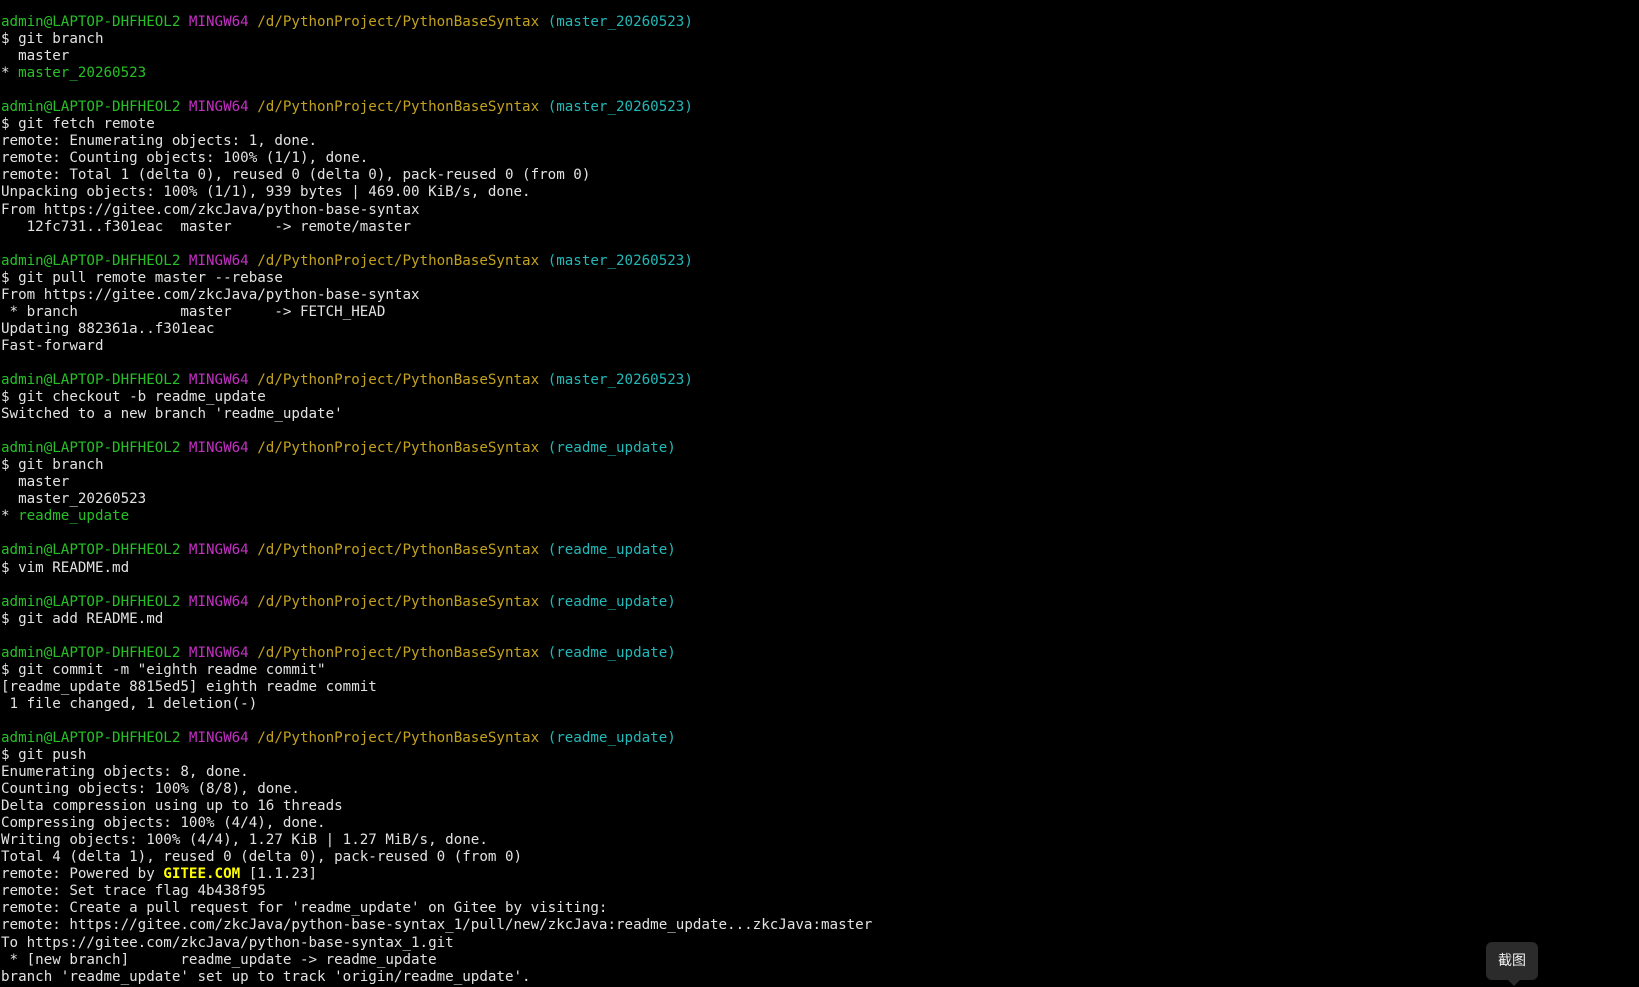 This screenshot has width=1639, height=987. Describe the element at coordinates (816, 823) in the screenshot. I see `output-line: Compressing objects: 100% (4/4), done.` at that location.